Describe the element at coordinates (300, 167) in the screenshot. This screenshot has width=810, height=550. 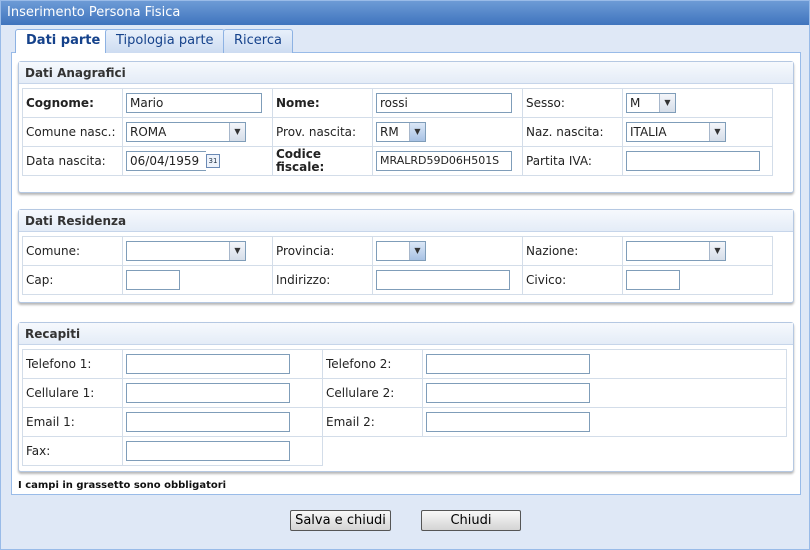
I see `codice-fiscale-label-2: fiscale:` at that location.